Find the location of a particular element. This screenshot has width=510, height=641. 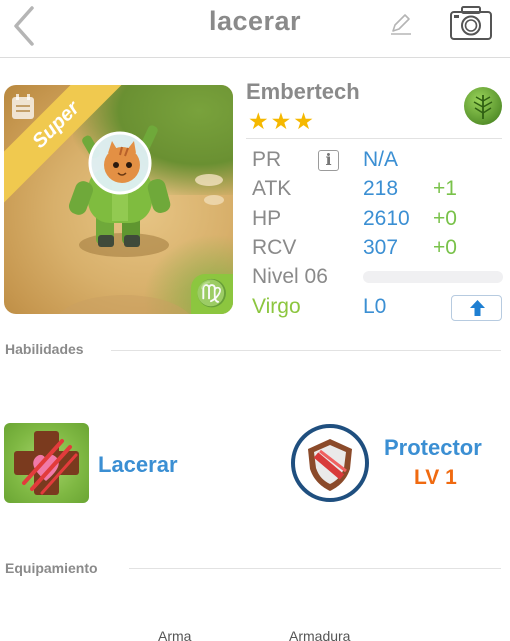

stat-value-rcv: 307 is located at coordinates (381, 247).